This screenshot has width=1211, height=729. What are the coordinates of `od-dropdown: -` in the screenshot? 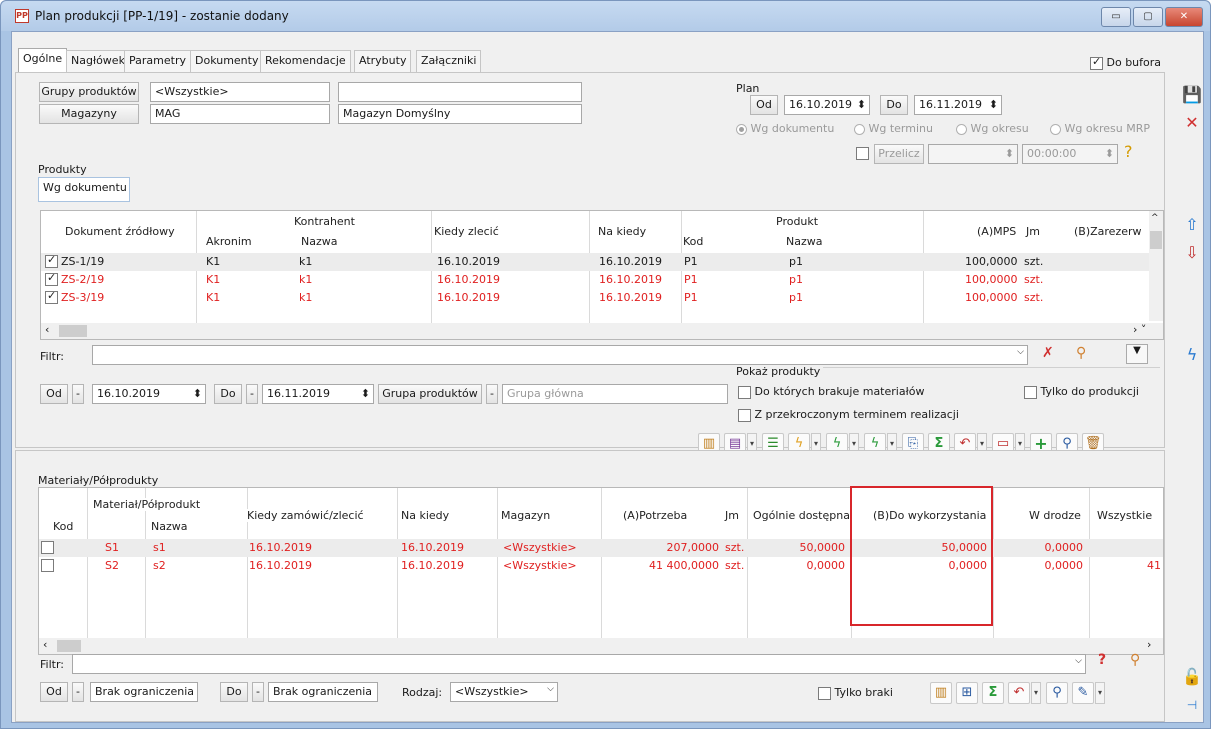 It's located at (78, 394).